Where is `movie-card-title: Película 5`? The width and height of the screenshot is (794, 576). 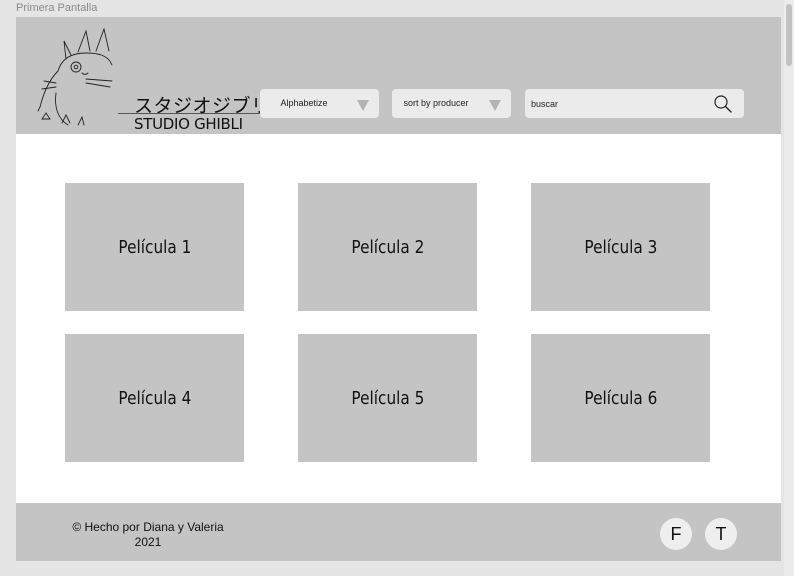 movie-card-title: Película 5 is located at coordinates (387, 398).